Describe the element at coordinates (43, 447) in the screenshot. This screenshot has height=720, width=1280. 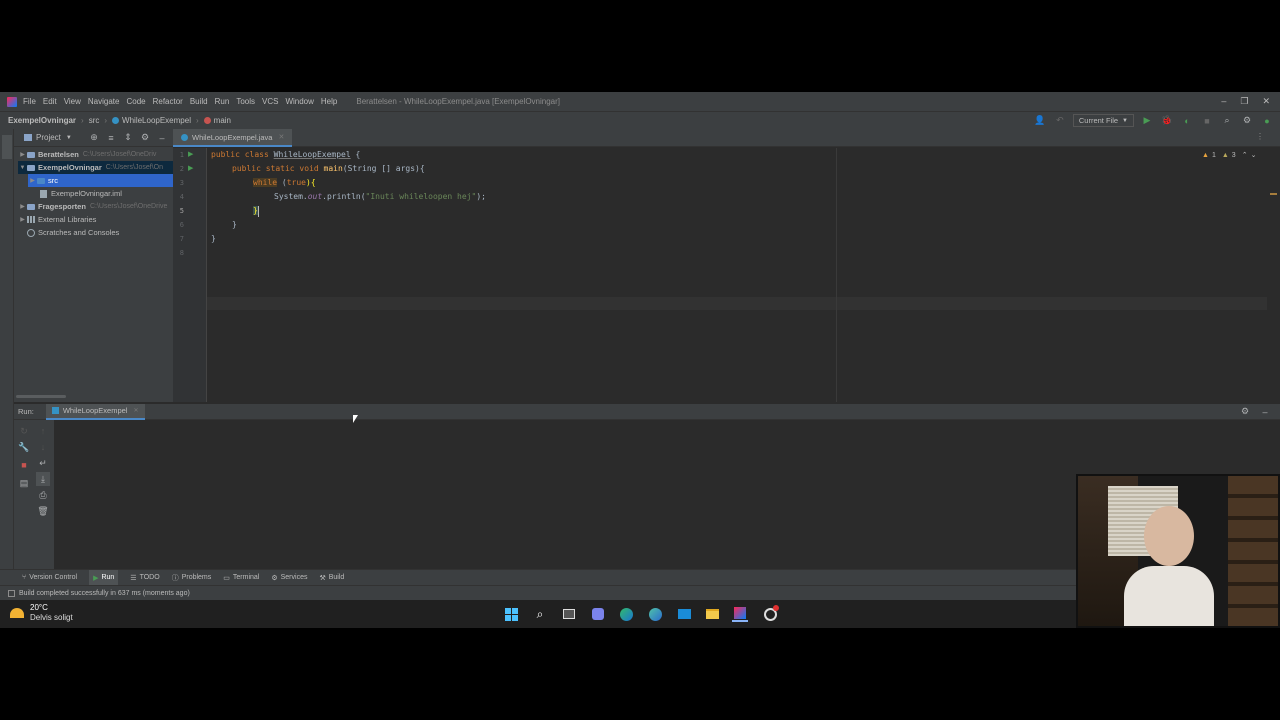
I see `scroll-down-icon: ↓` at that location.